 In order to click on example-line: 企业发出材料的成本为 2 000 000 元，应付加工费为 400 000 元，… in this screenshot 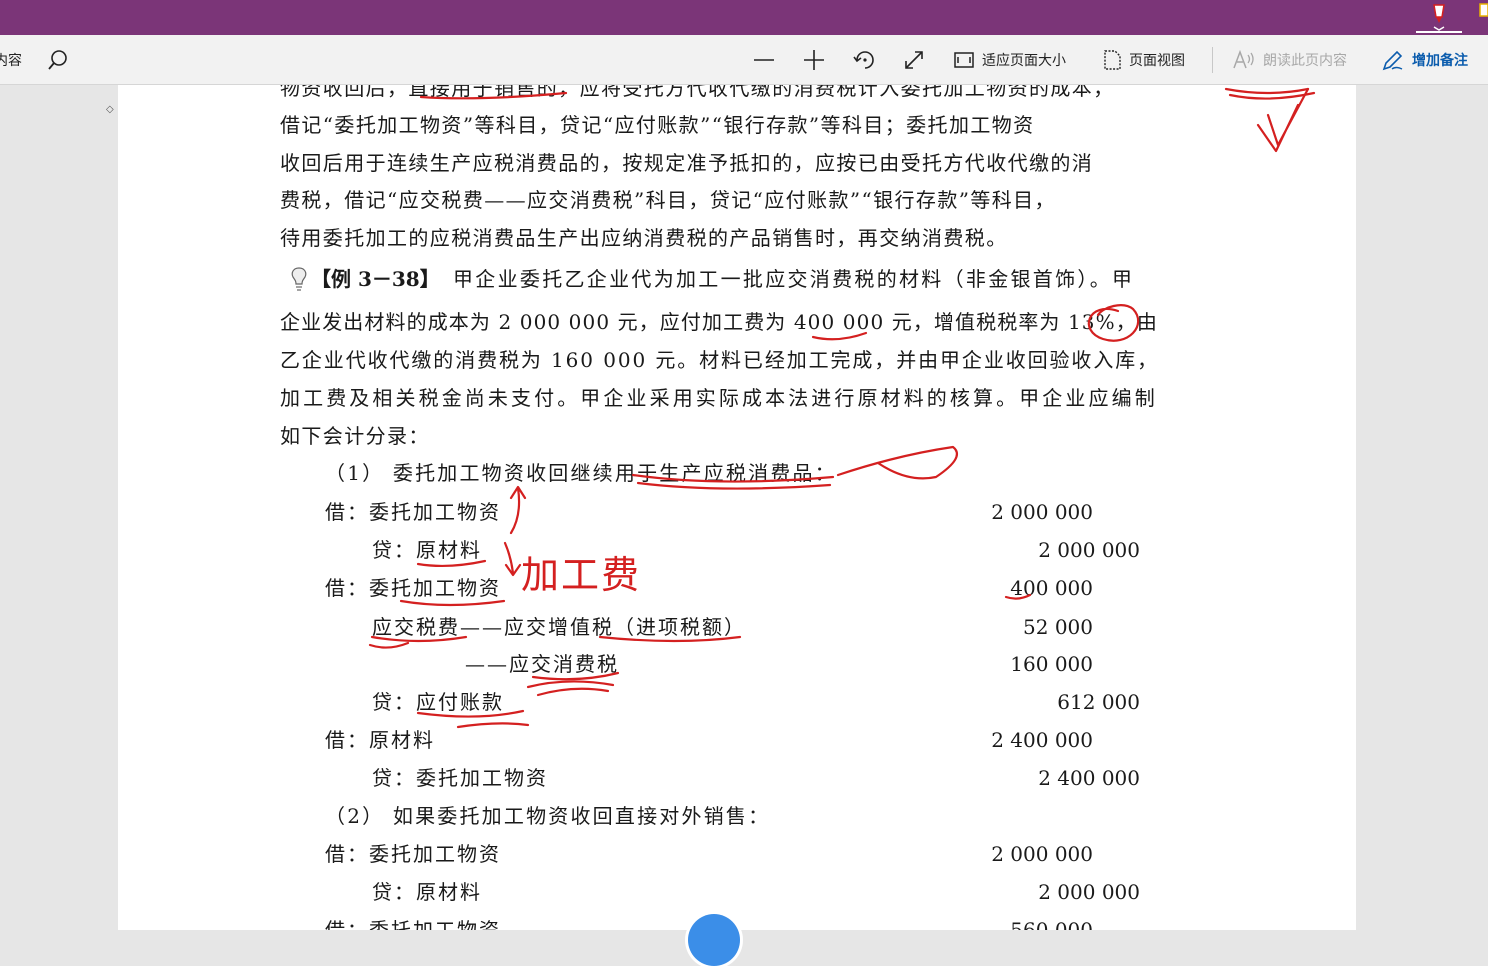, I will do `click(719, 322)`.